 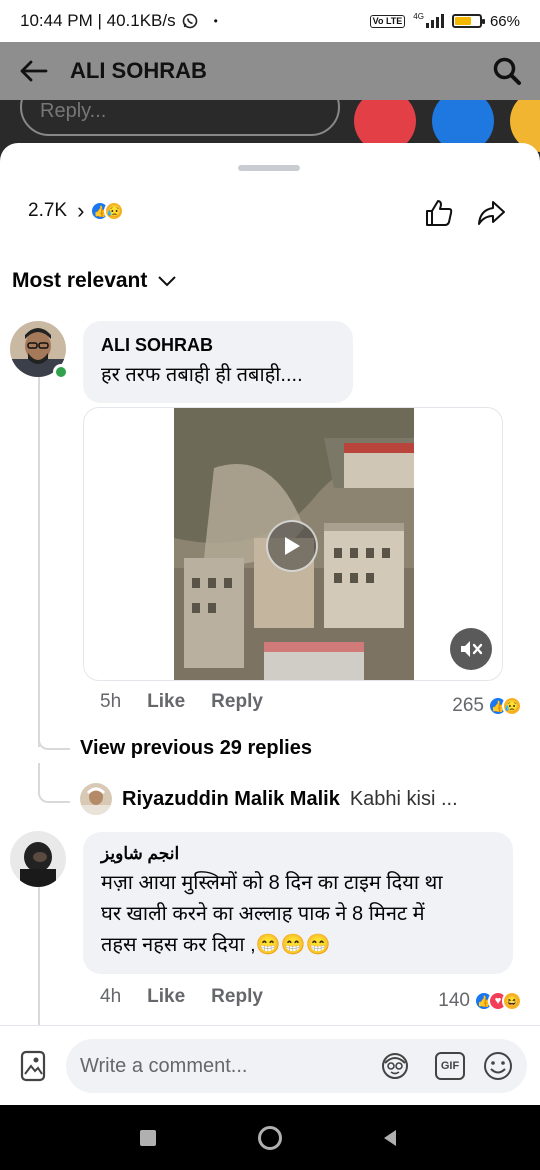 What do you see at coordinates (148, 1138) in the screenshot?
I see `recent-apps-button` at bounding box center [148, 1138].